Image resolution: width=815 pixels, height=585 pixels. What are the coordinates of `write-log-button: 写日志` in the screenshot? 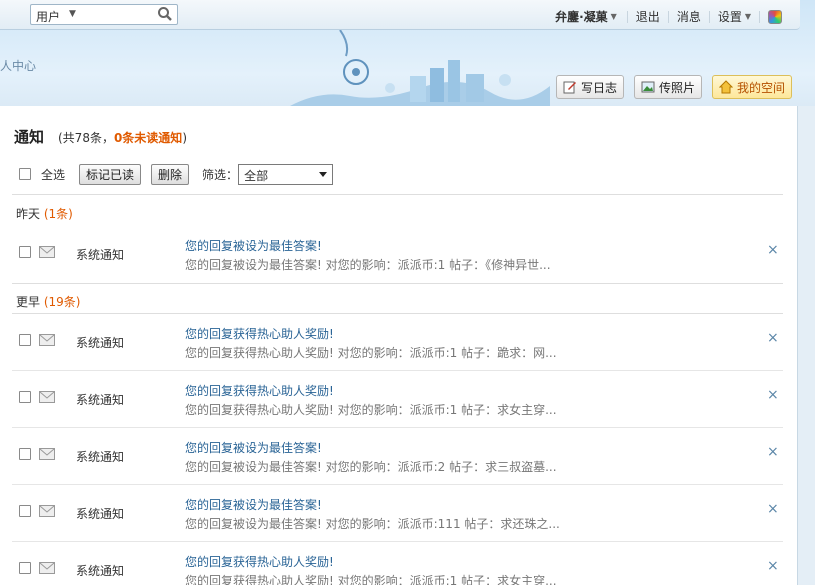 It's located at (590, 87).